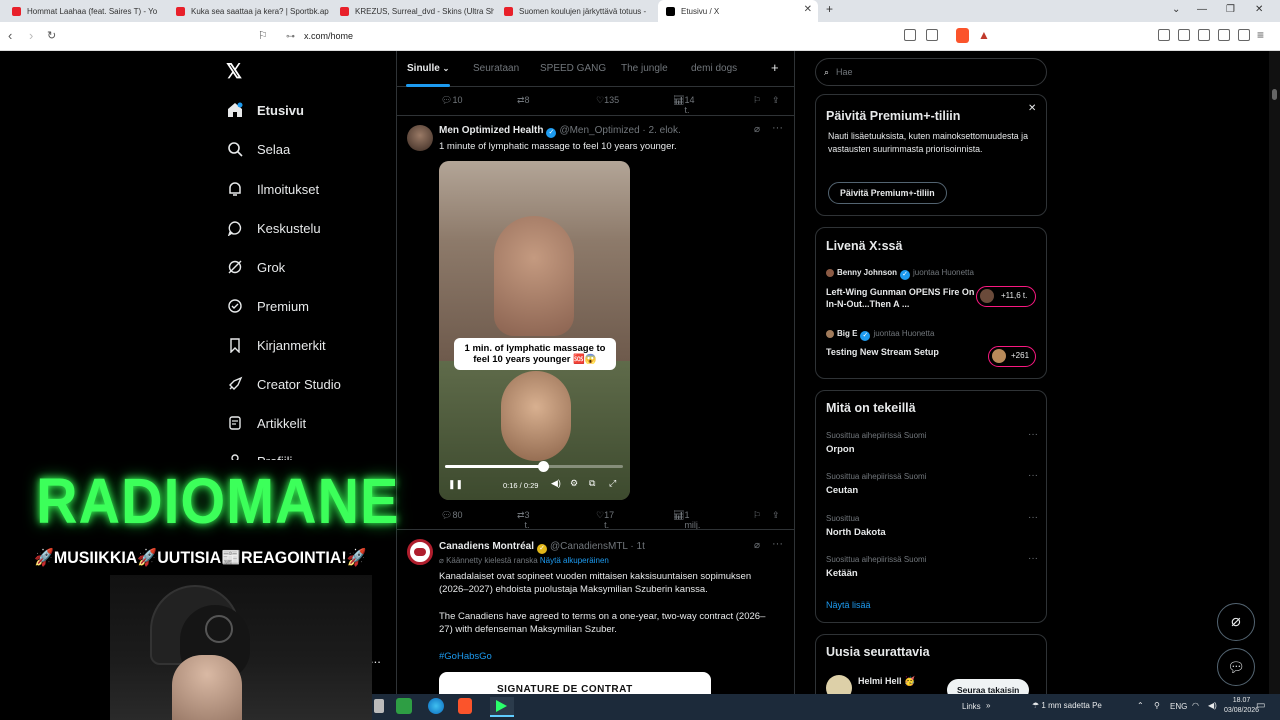 The height and width of the screenshot is (720, 1280). Describe the element at coordinates (534, 466) in the screenshot. I see `video-progress-track` at that location.